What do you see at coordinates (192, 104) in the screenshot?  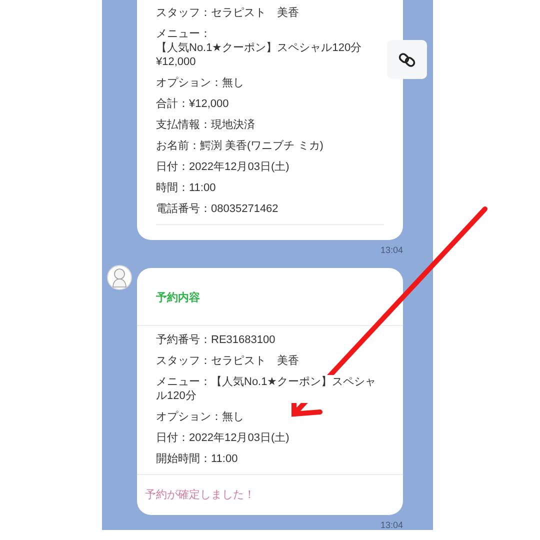 I see `detail-text: 合計：¥12,000` at bounding box center [192, 104].